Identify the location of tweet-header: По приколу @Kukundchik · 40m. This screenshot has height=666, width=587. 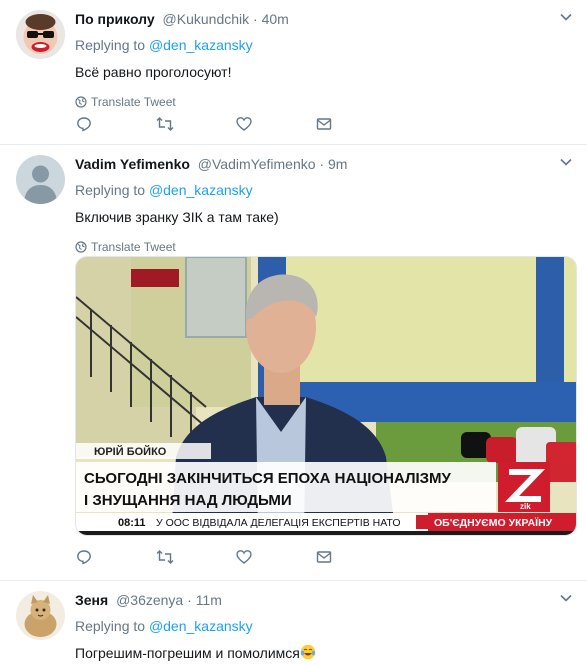
(324, 19).